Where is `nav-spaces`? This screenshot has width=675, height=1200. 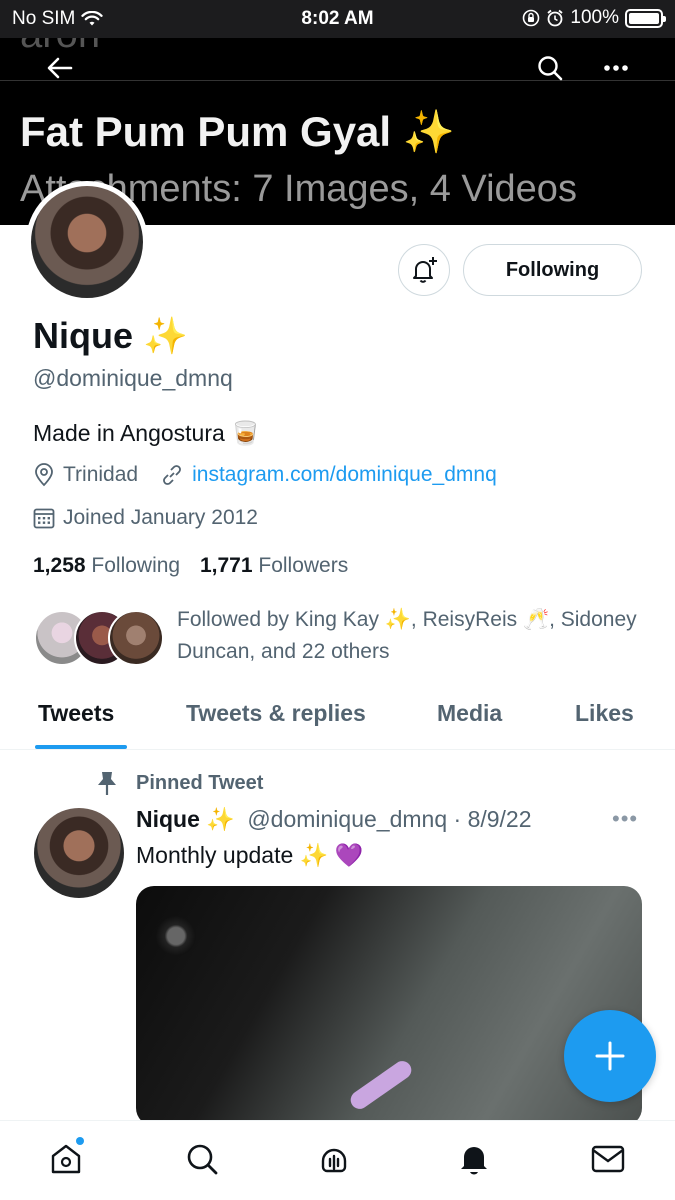
nav-spaces is located at coordinates (334, 1159).